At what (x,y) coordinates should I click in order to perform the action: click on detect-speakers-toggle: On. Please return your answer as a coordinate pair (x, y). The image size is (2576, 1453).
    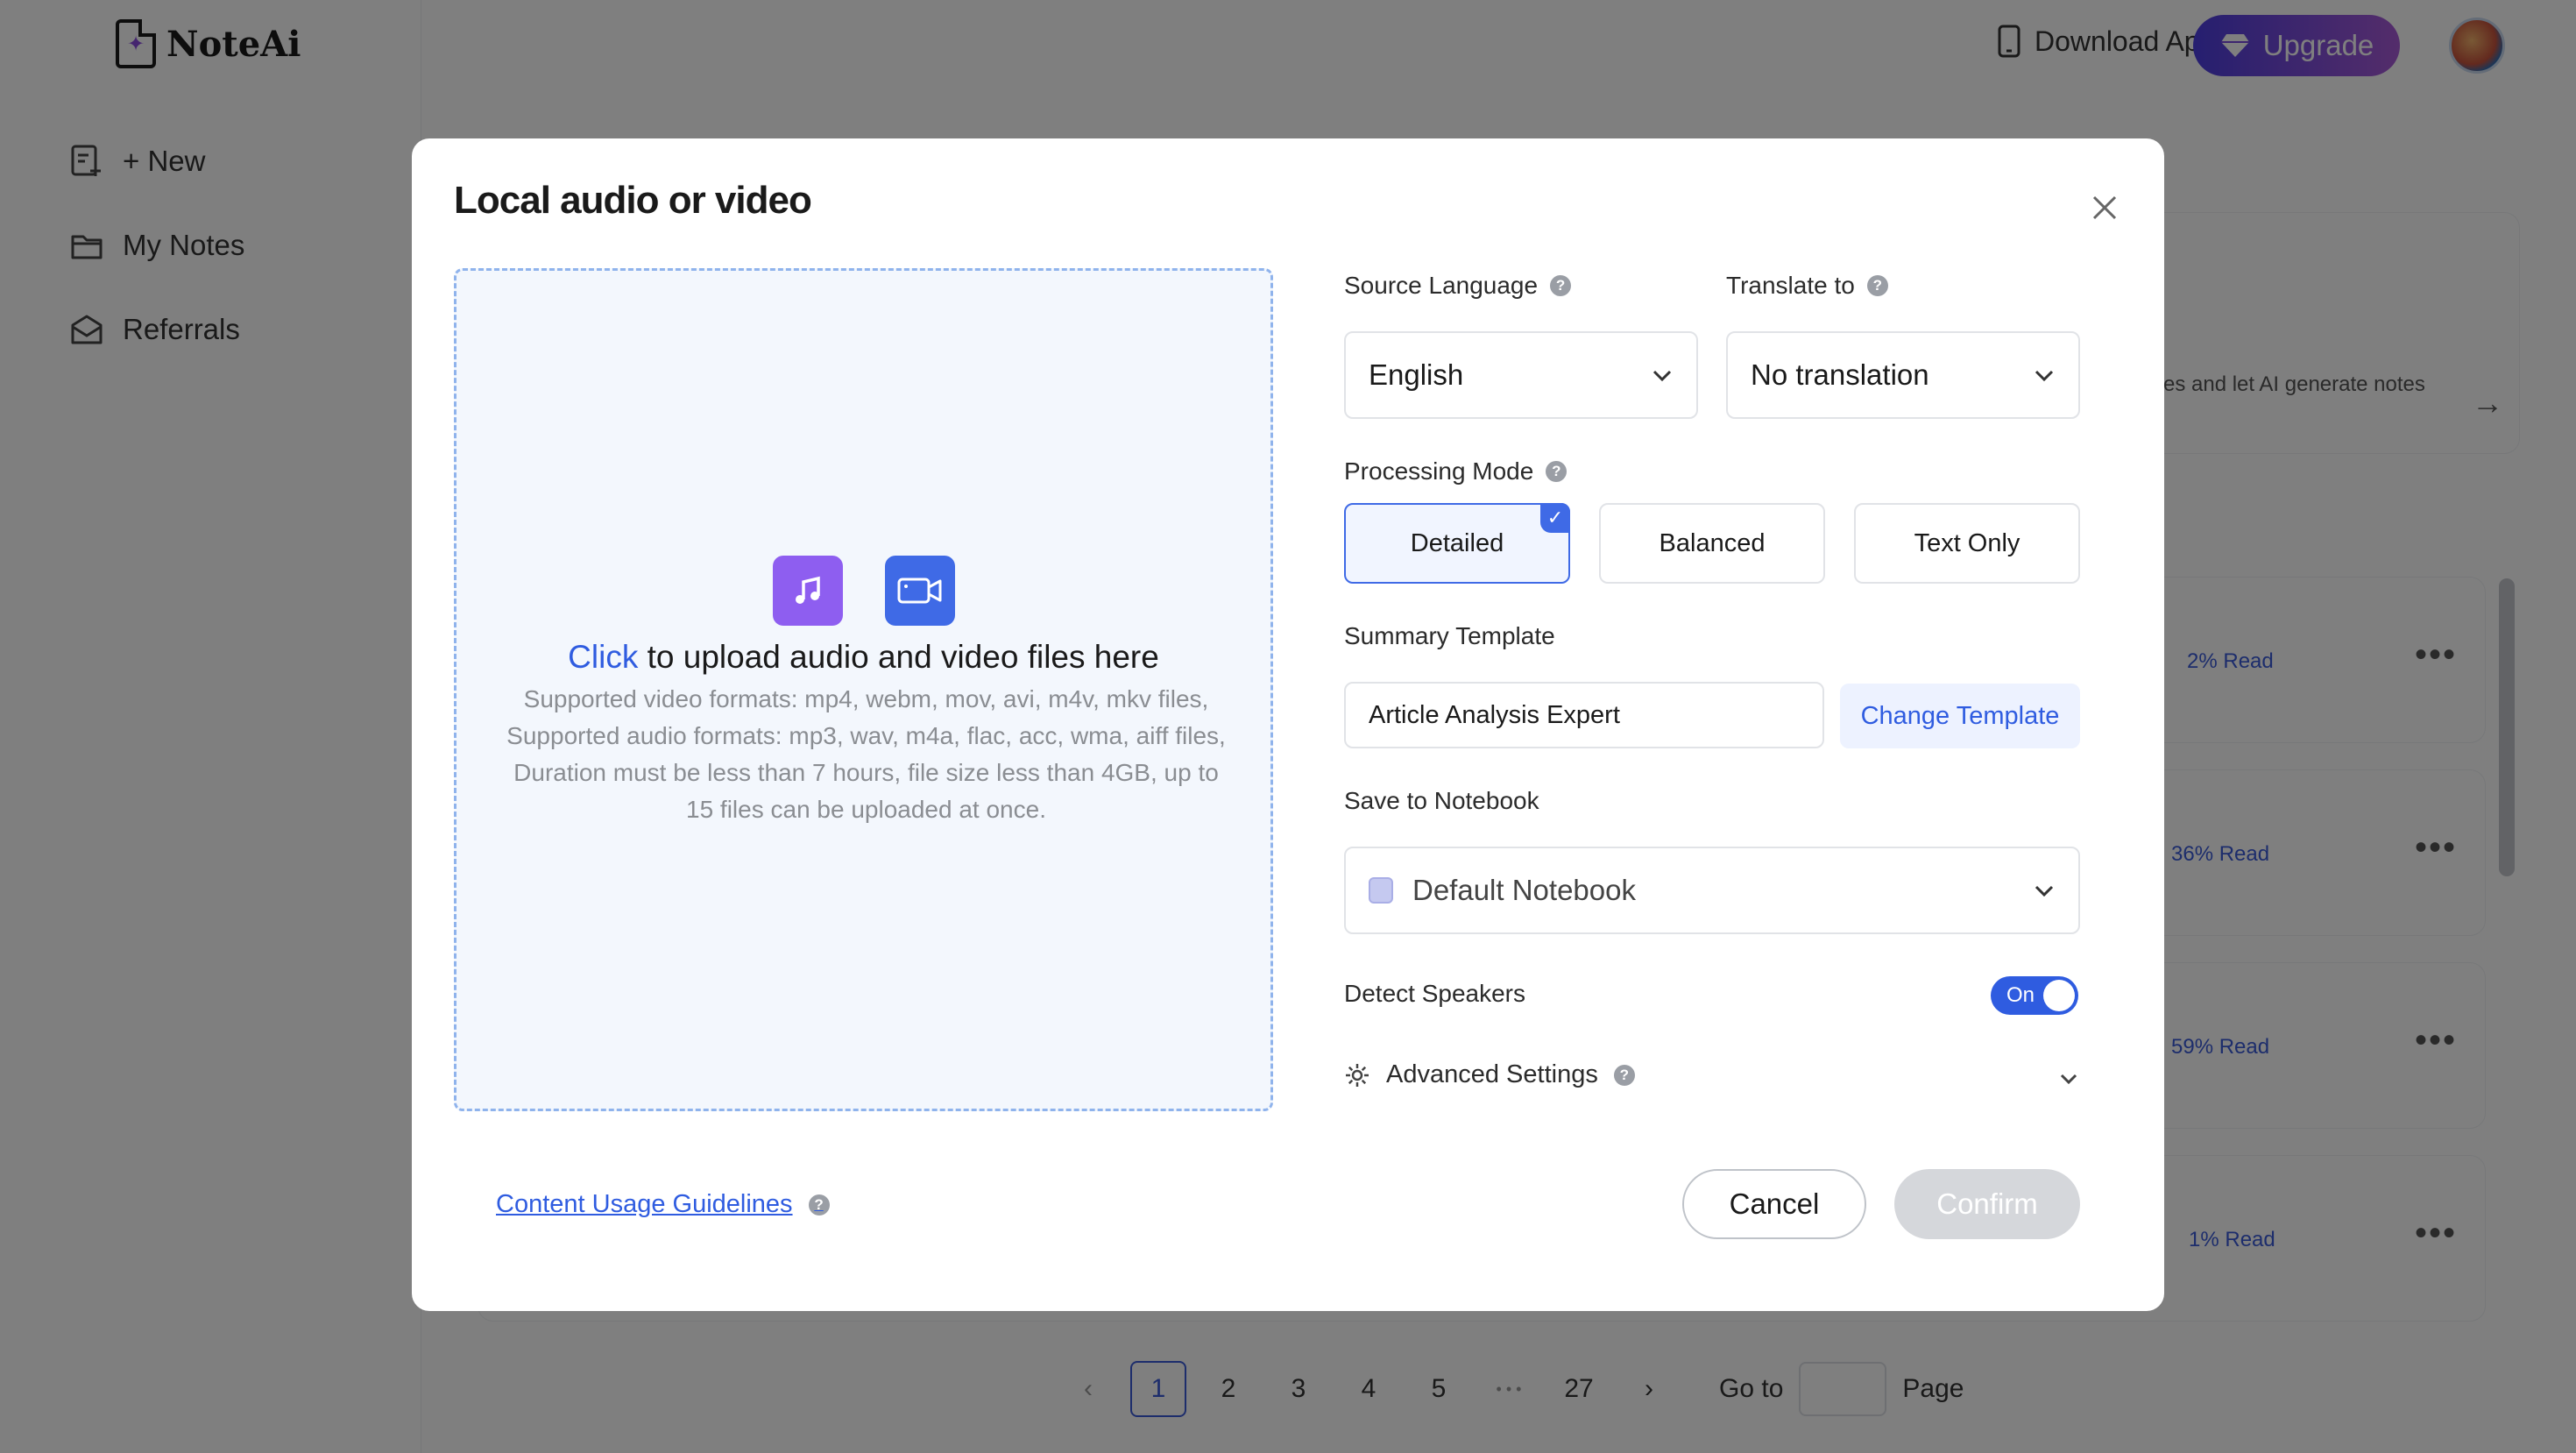
    Looking at the image, I should click on (2034, 995).